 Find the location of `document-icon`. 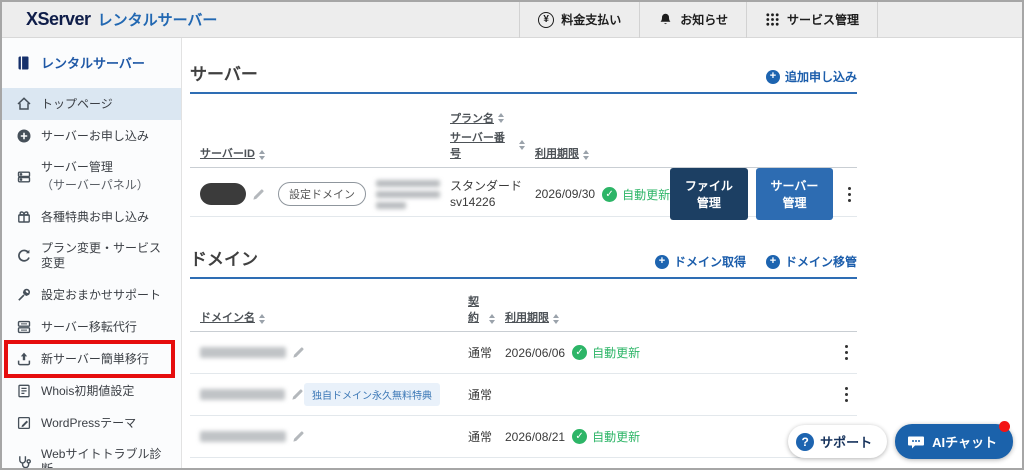

document-icon is located at coordinates (24, 391).